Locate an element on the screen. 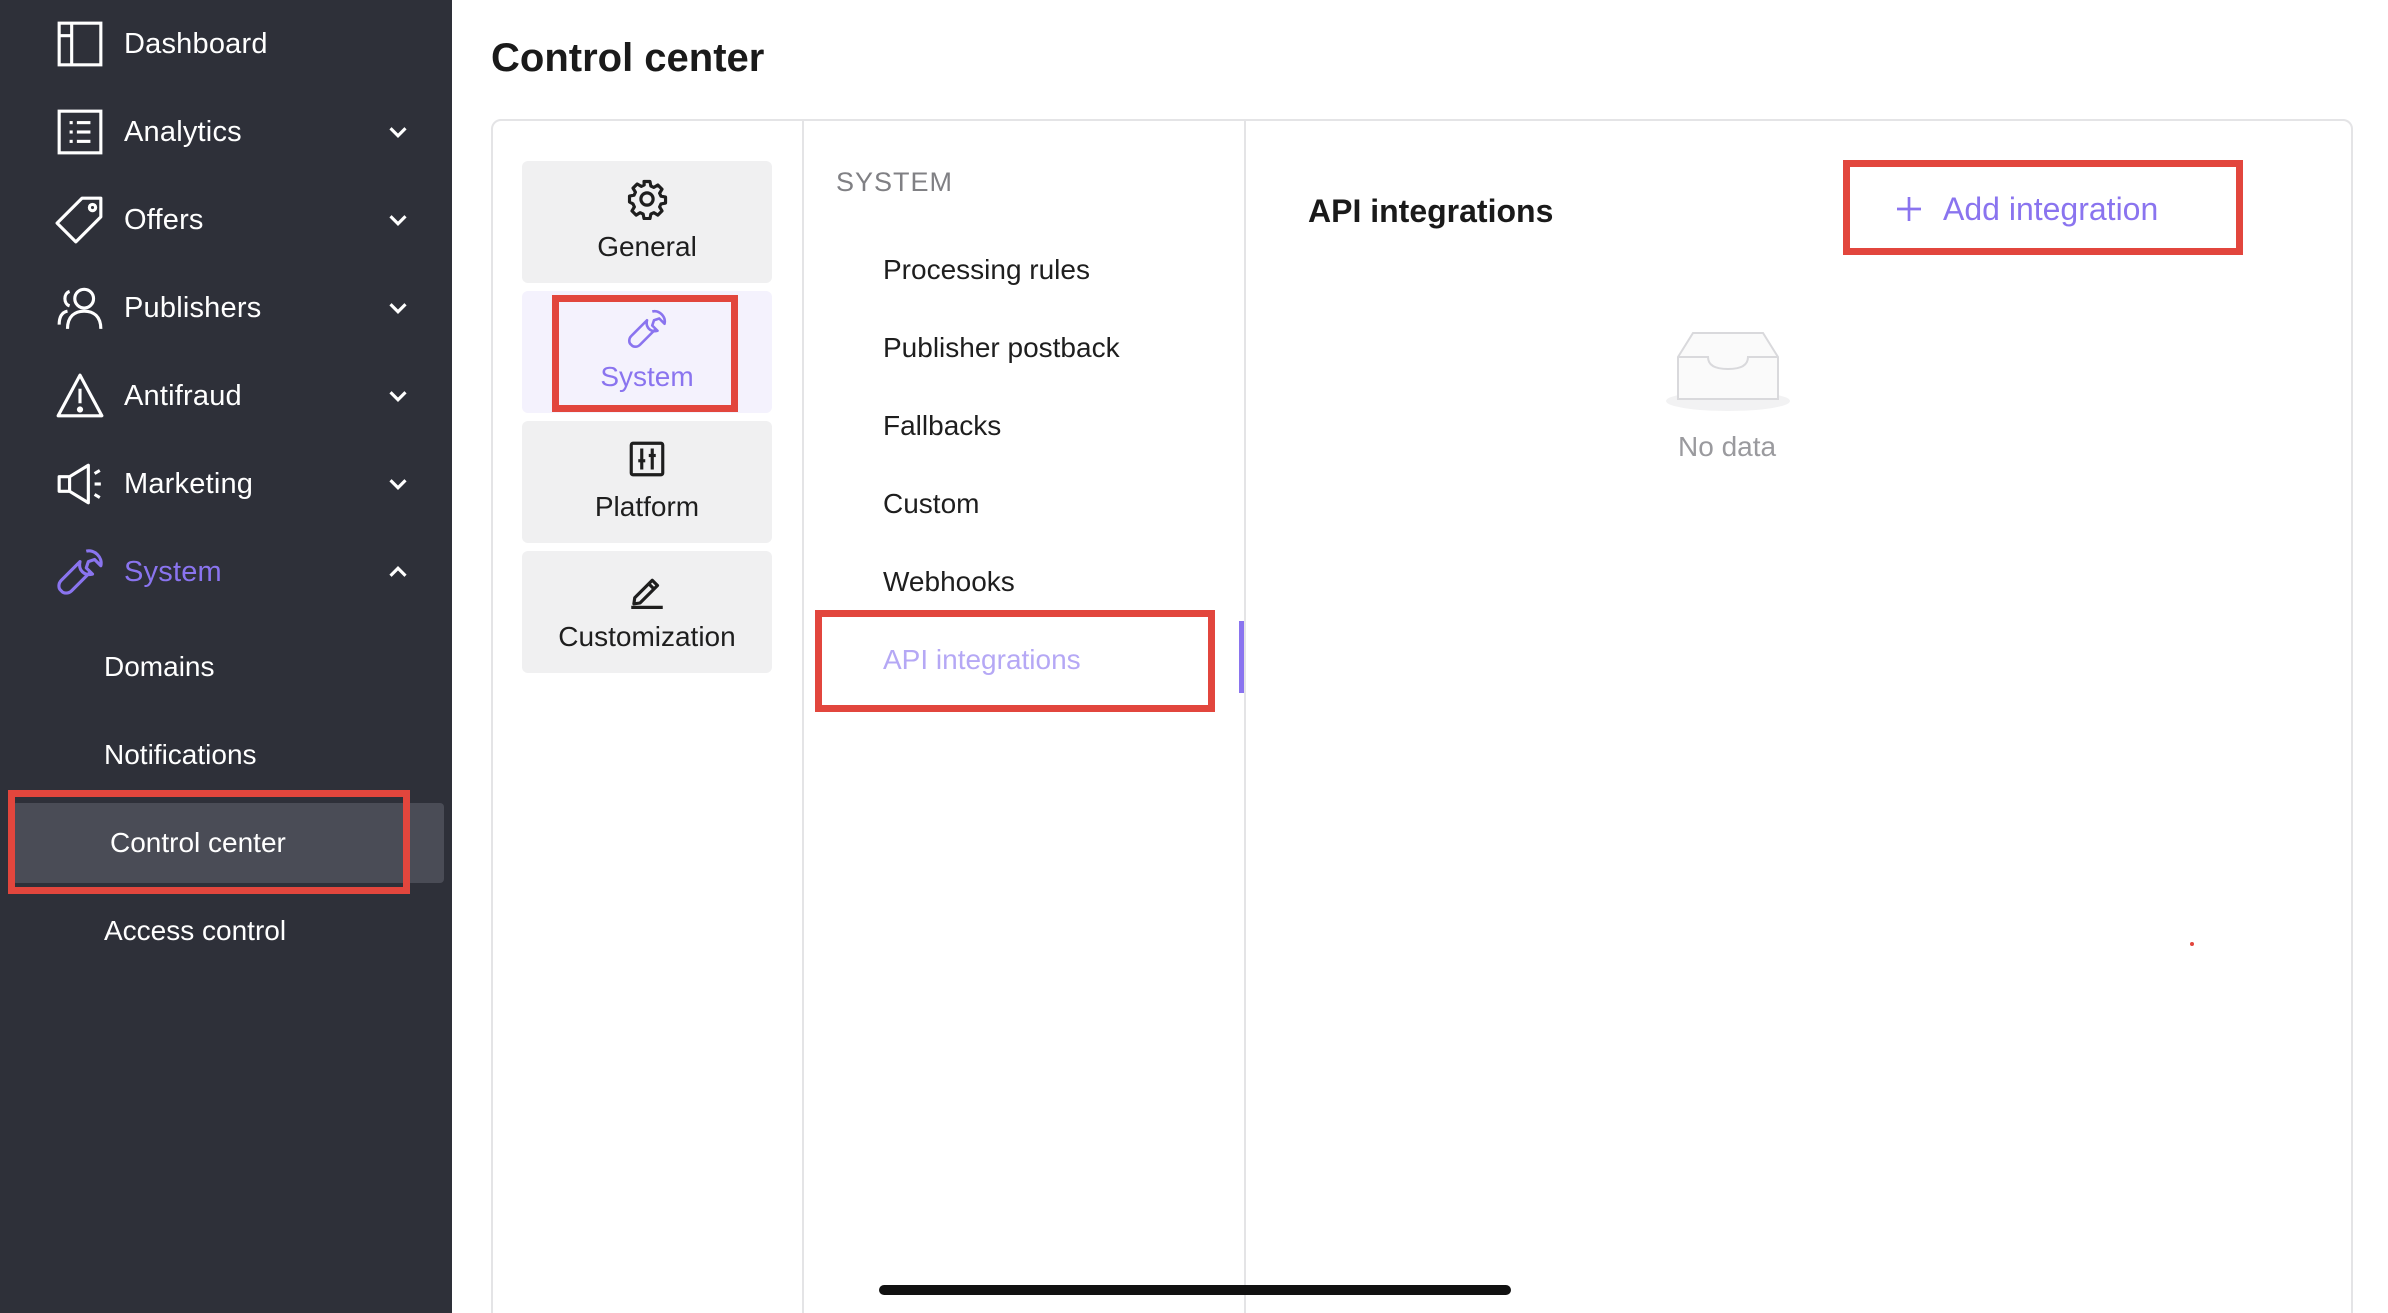 The width and height of the screenshot is (2388, 1313). dashboard-icon is located at coordinates (80, 44).